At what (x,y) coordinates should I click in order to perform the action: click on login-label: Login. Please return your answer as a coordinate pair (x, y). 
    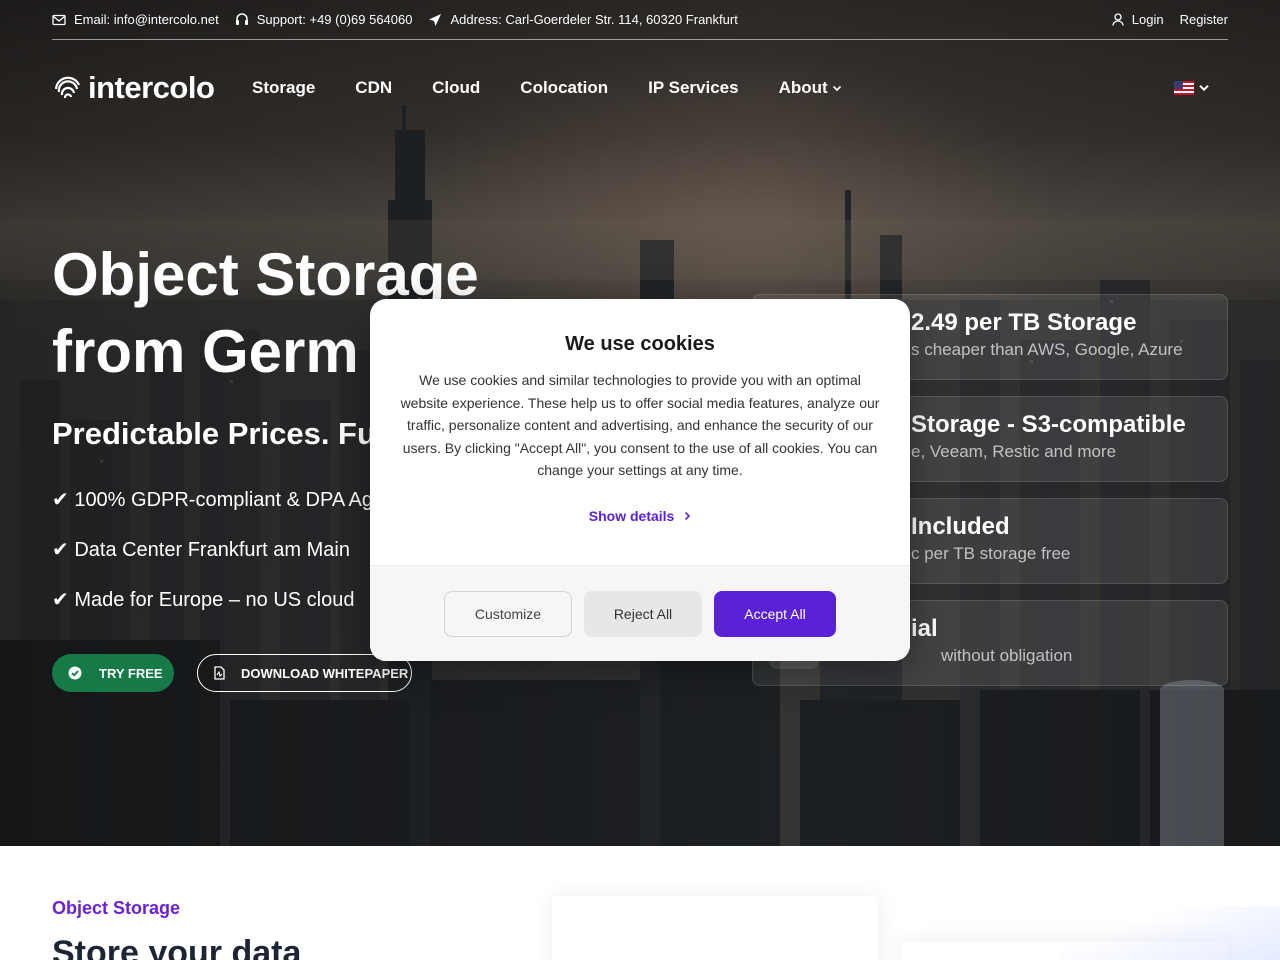
    Looking at the image, I should click on (1147, 19).